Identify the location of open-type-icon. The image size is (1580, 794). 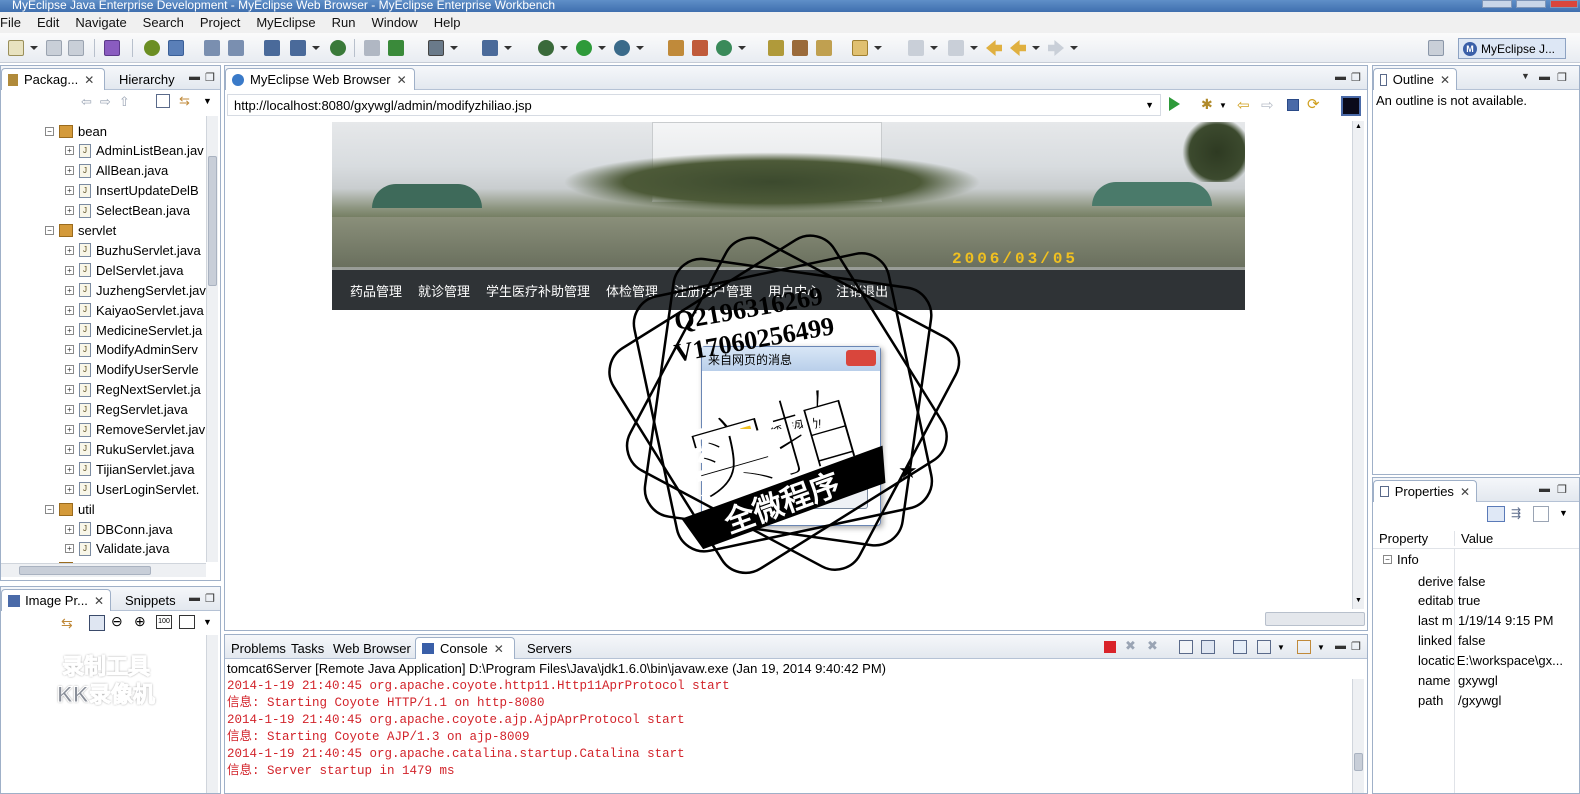
(272, 48).